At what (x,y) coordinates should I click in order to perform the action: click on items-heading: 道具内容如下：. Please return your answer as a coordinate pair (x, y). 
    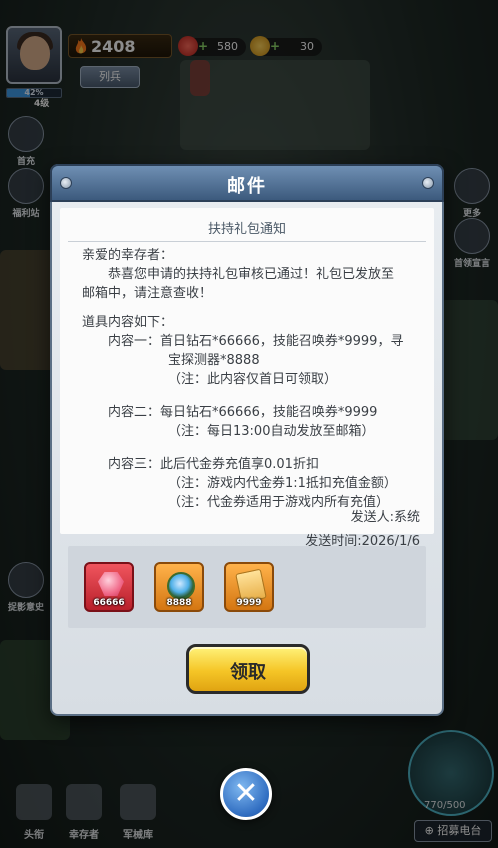
    Looking at the image, I should click on (128, 322).